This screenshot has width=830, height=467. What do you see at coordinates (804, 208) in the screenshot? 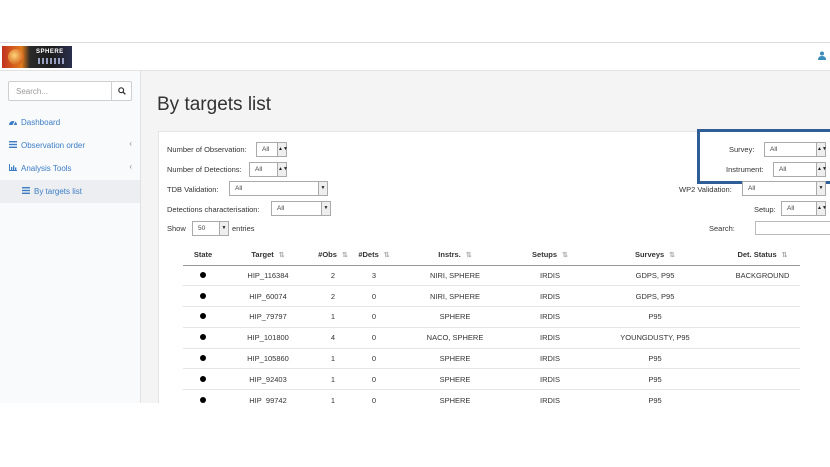
I see `setup-select: All ▲▼` at bounding box center [804, 208].